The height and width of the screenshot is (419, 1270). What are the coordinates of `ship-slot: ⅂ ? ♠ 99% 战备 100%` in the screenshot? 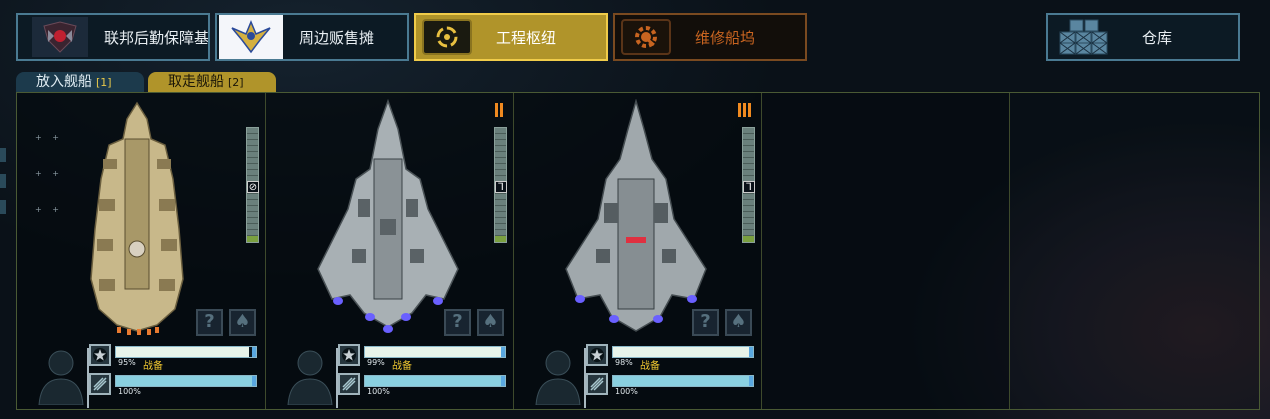 It's located at (390, 251).